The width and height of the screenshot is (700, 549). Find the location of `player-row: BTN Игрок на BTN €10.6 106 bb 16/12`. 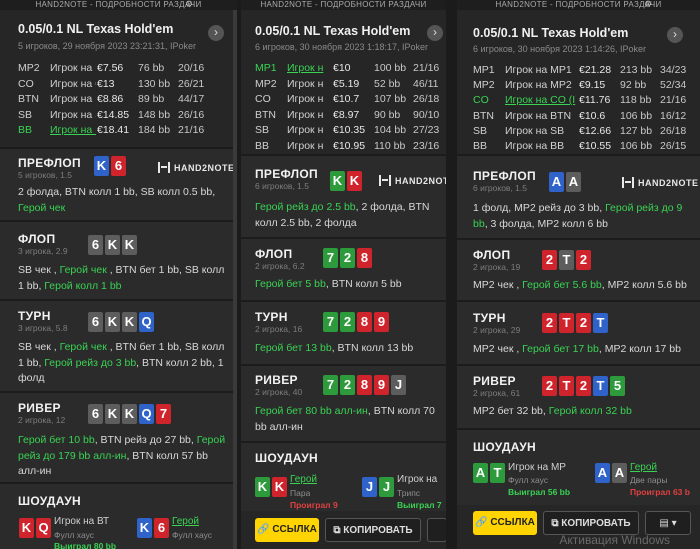

player-row: BTN Игрок на BTN €10.6 106 bb 16/12 is located at coordinates (583, 117).